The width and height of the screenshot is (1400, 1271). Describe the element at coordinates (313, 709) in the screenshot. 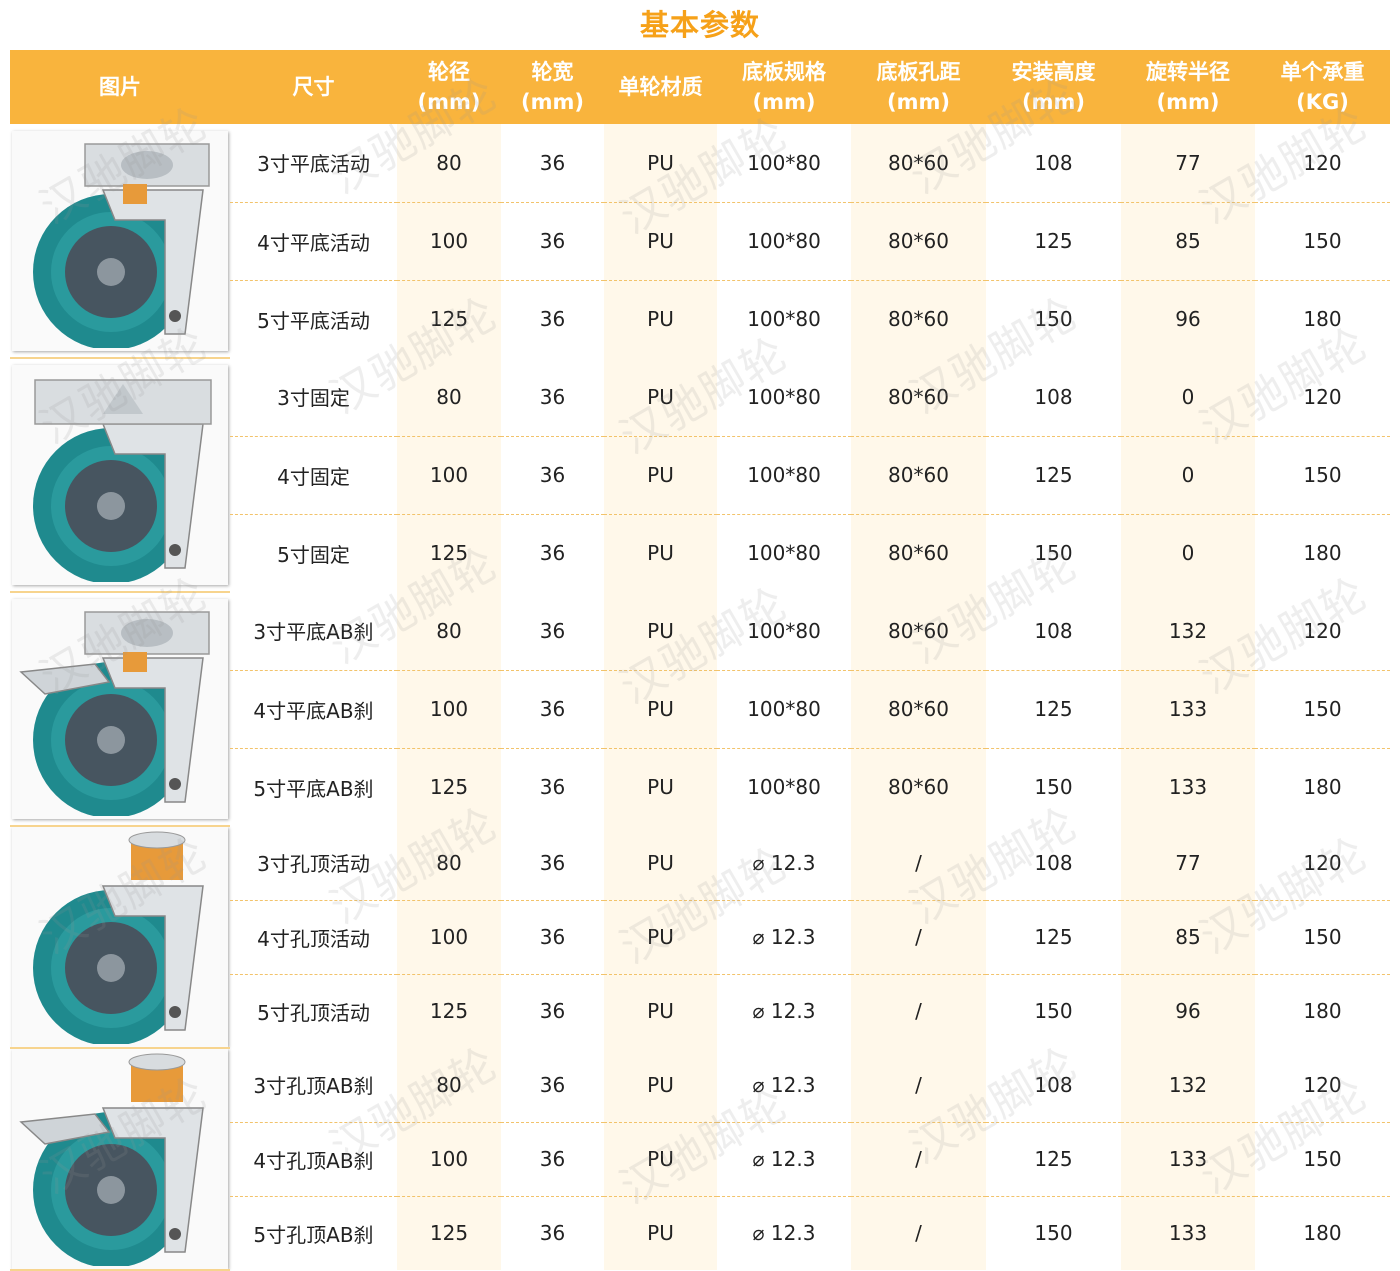

I see `size-cell: 4寸平底AB刹` at that location.